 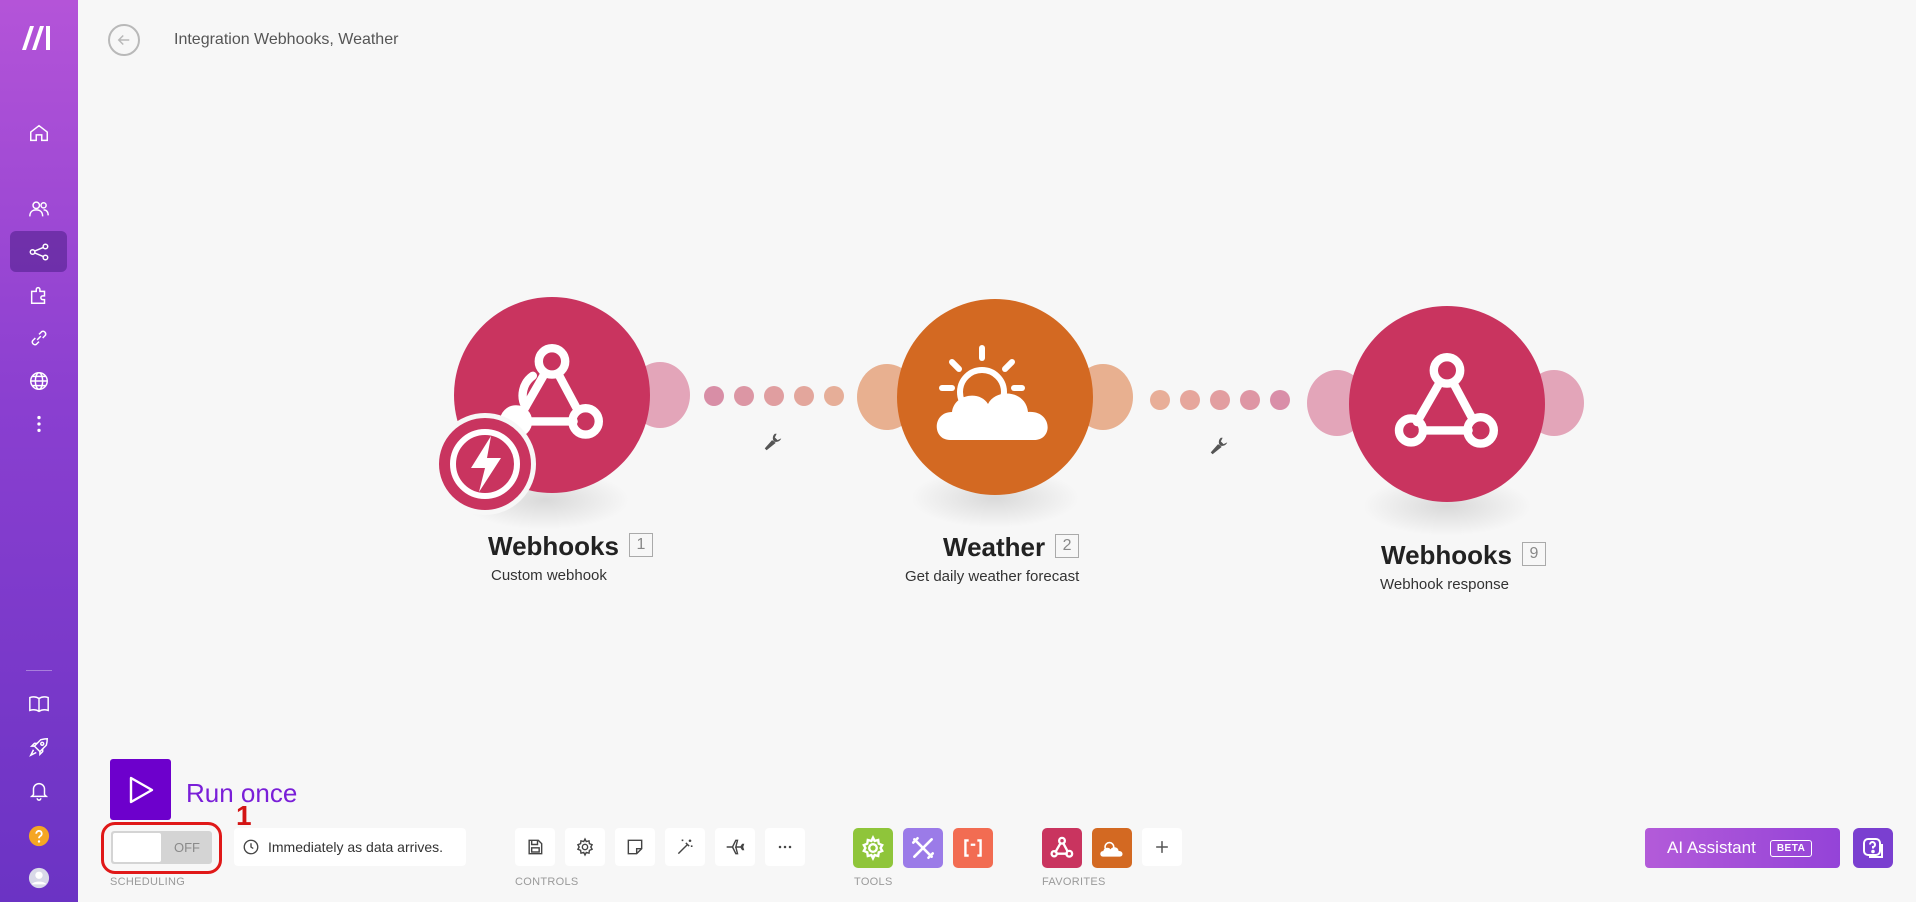 I want to click on save-button, so click(x=535, y=847).